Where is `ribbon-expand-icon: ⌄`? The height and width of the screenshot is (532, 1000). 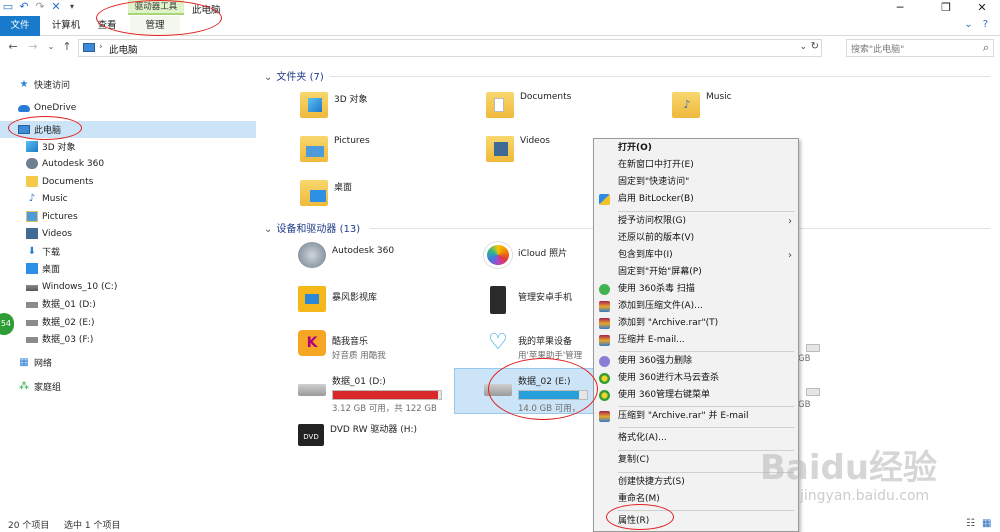 ribbon-expand-icon: ⌄ is located at coordinates (968, 24).